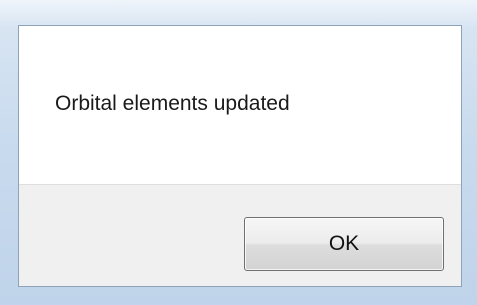 The image size is (477, 305). I want to click on message-text: Orbital elements updated, so click(172, 103).